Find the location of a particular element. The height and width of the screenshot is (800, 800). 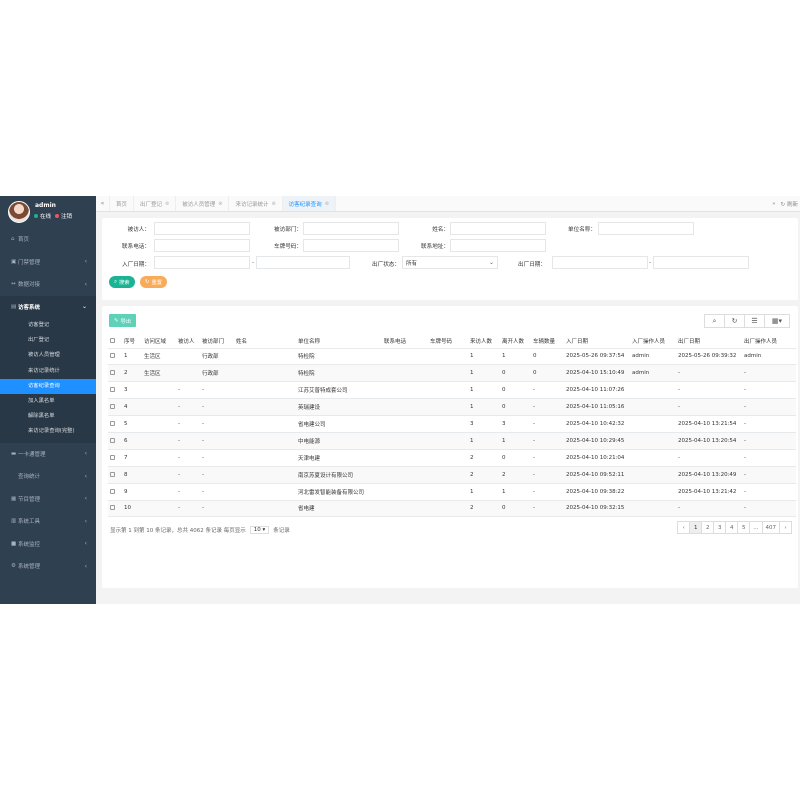

table-row: 10- - 省电建 2 0-2025-04-10 09:32:15- - is located at coordinates (452, 509).